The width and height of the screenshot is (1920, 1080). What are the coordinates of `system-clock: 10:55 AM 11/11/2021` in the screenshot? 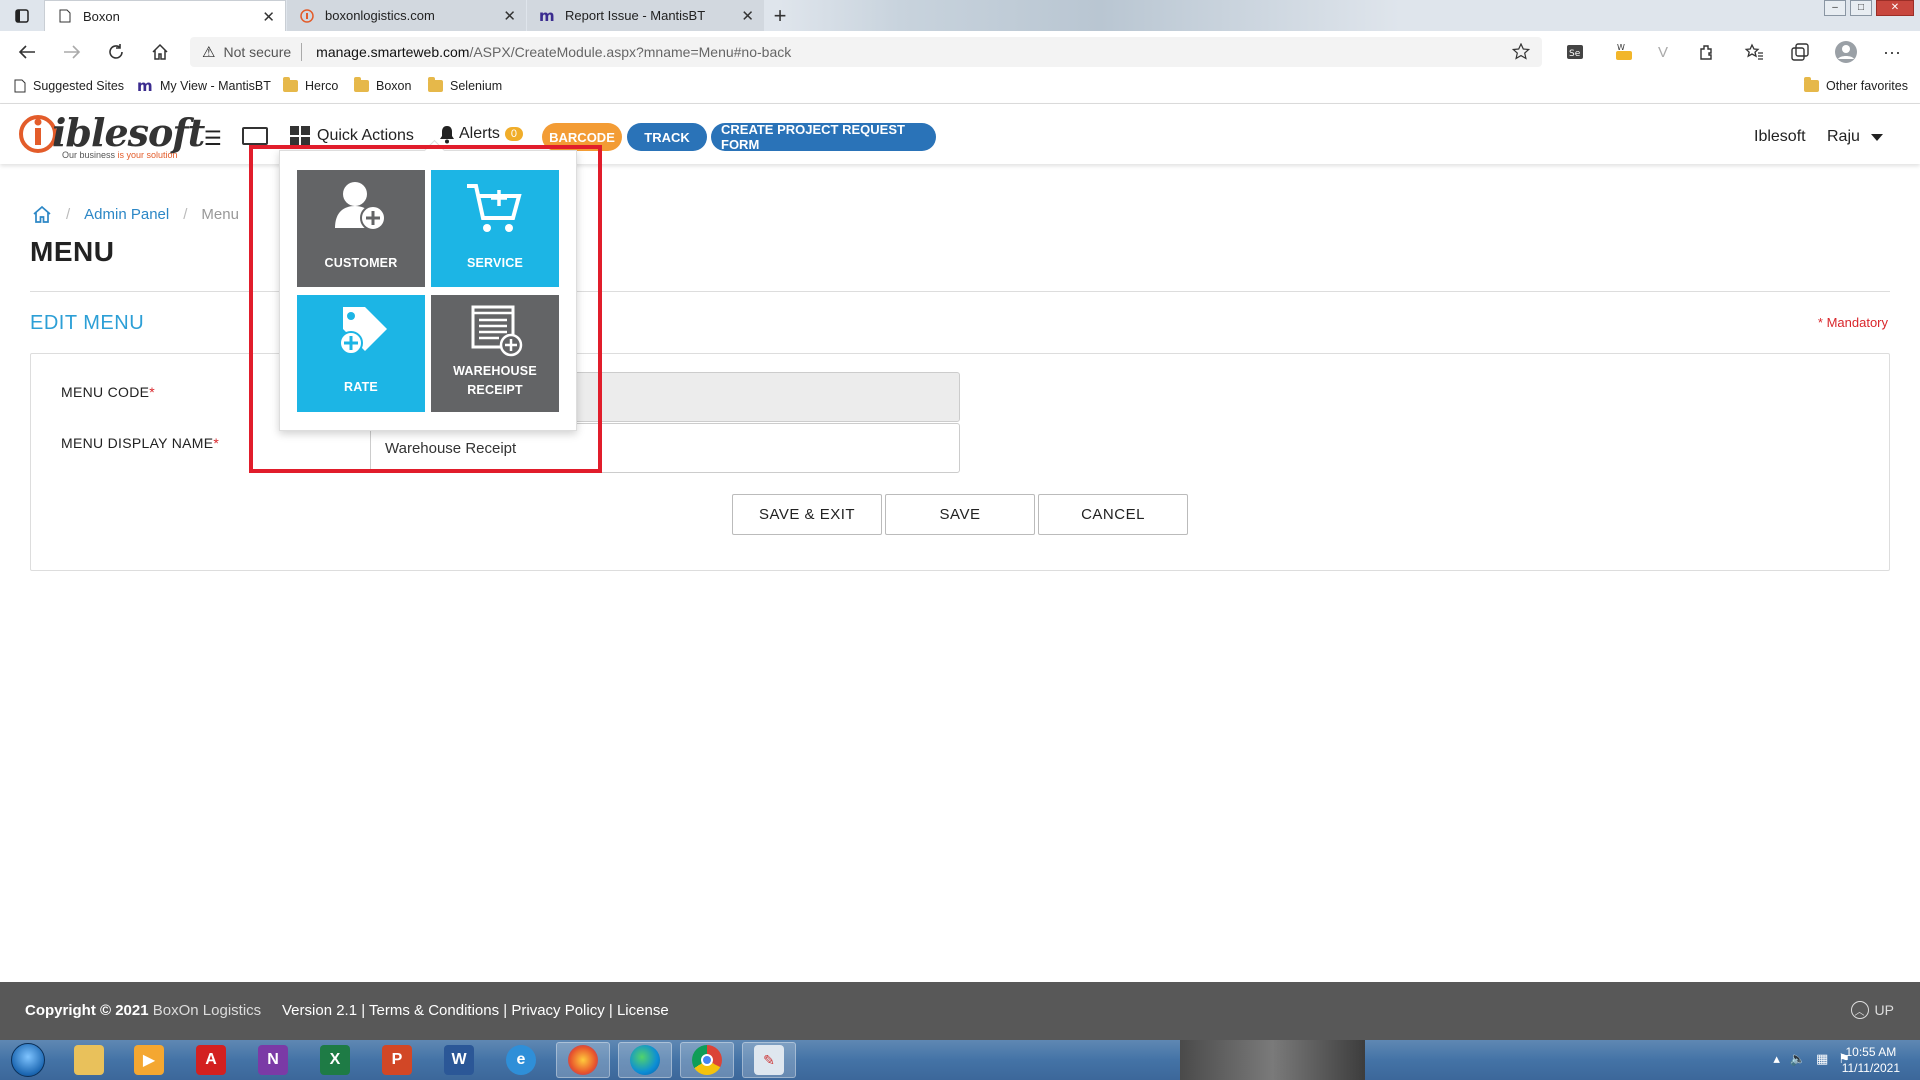 It's located at (1871, 1060).